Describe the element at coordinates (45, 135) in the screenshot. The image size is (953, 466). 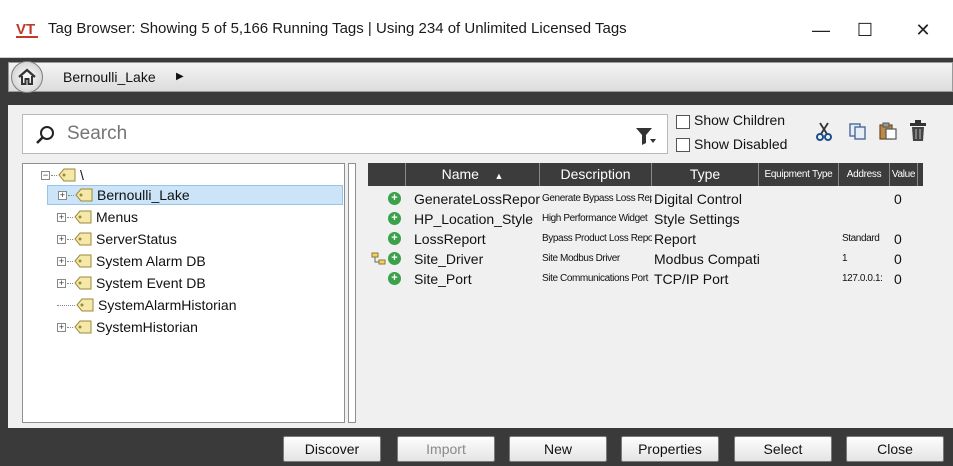
I see `search-icon` at that location.